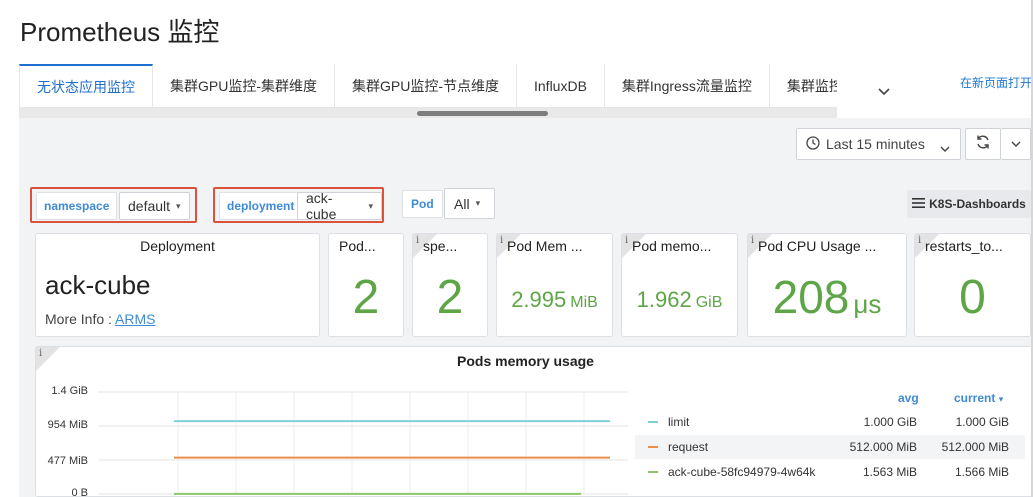 This screenshot has height=497, width=1033. I want to click on page-title: Prometheus 监控, so click(120, 32).